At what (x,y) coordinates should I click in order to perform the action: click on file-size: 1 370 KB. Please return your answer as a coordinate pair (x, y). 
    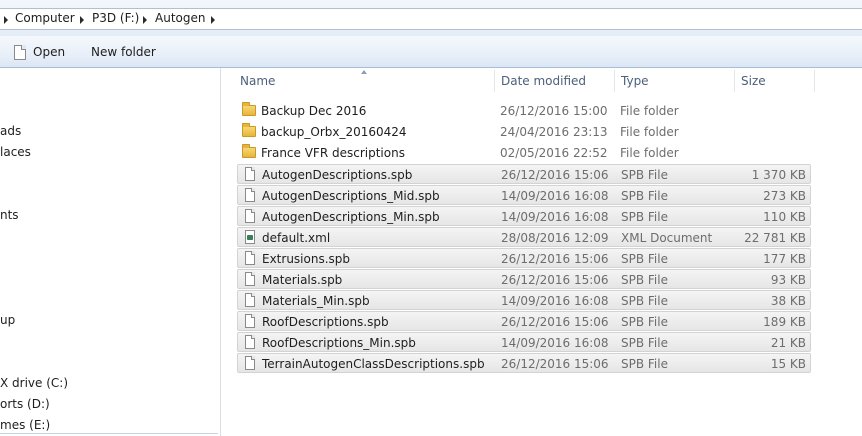
    Looking at the image, I should click on (778, 175).